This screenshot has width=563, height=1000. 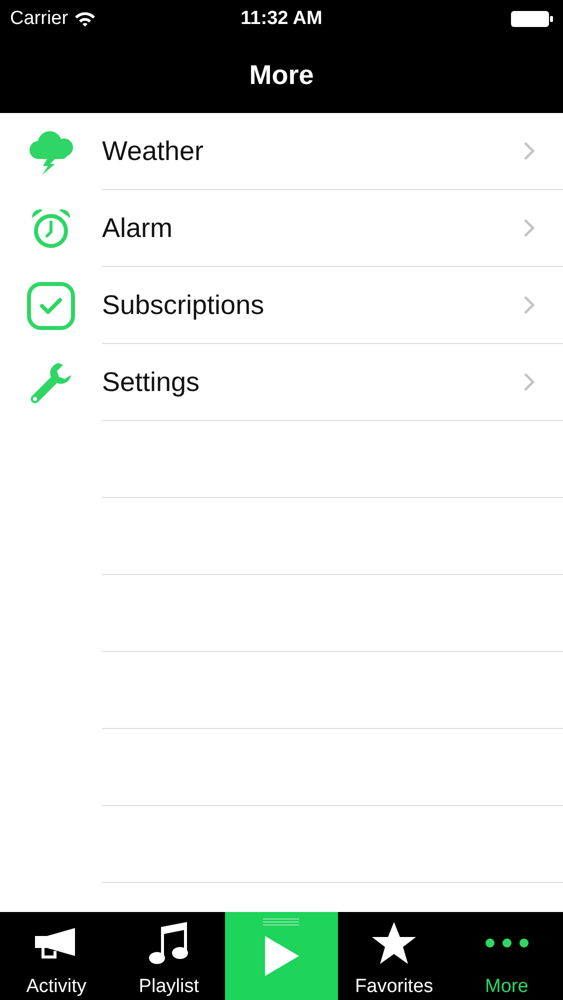 I want to click on star-icon, so click(x=394, y=942).